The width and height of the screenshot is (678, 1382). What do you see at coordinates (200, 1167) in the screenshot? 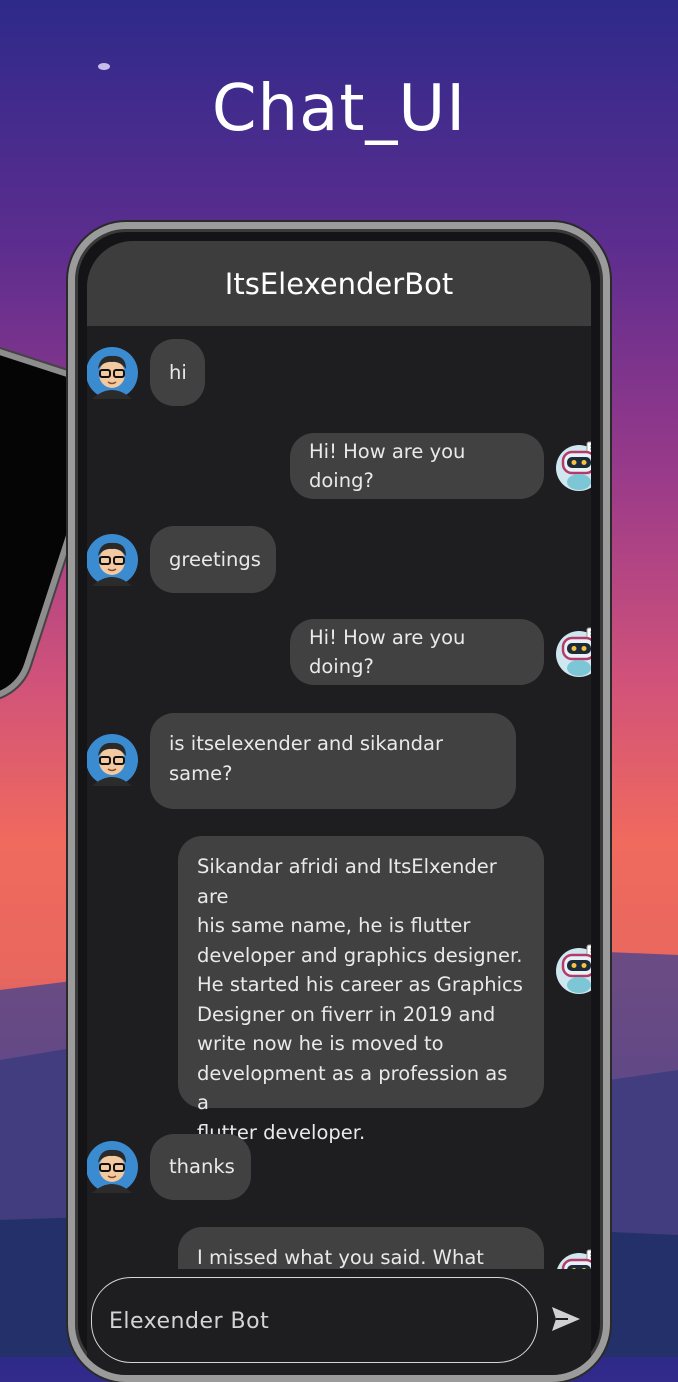
I see `message-bubble-user: thanks` at bounding box center [200, 1167].